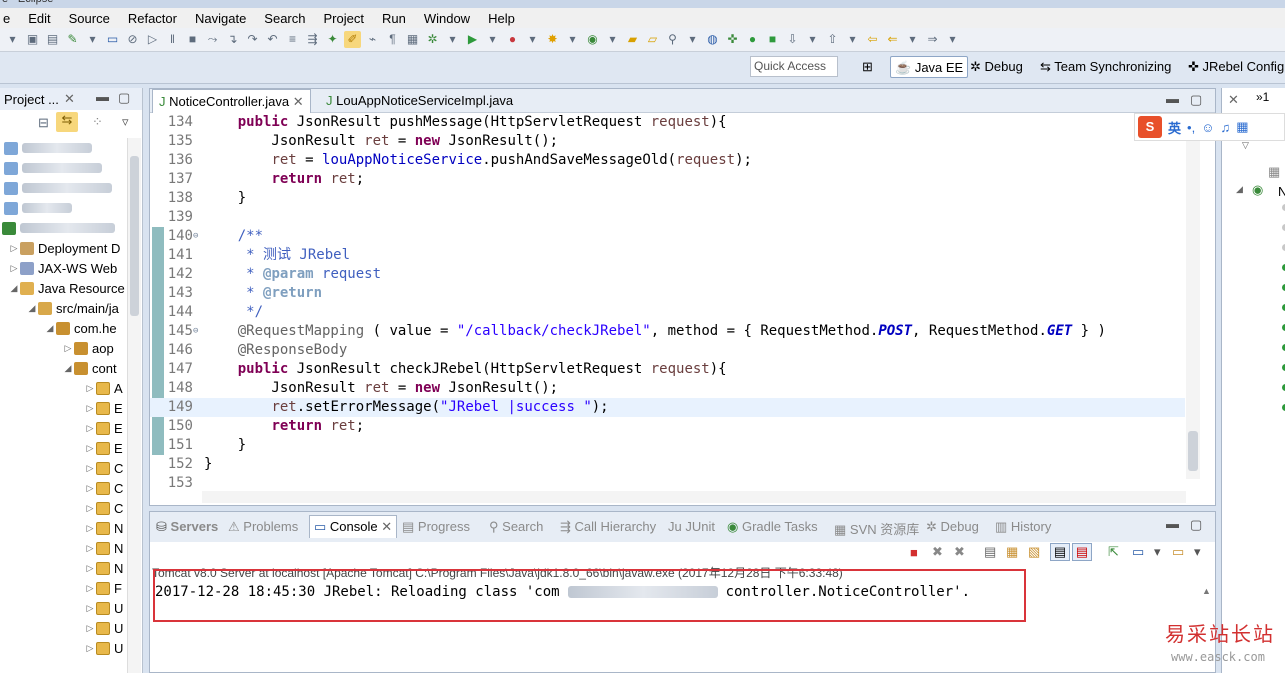 The image size is (1285, 673). I want to click on disconnect-icon: ⤳, so click(212, 39).